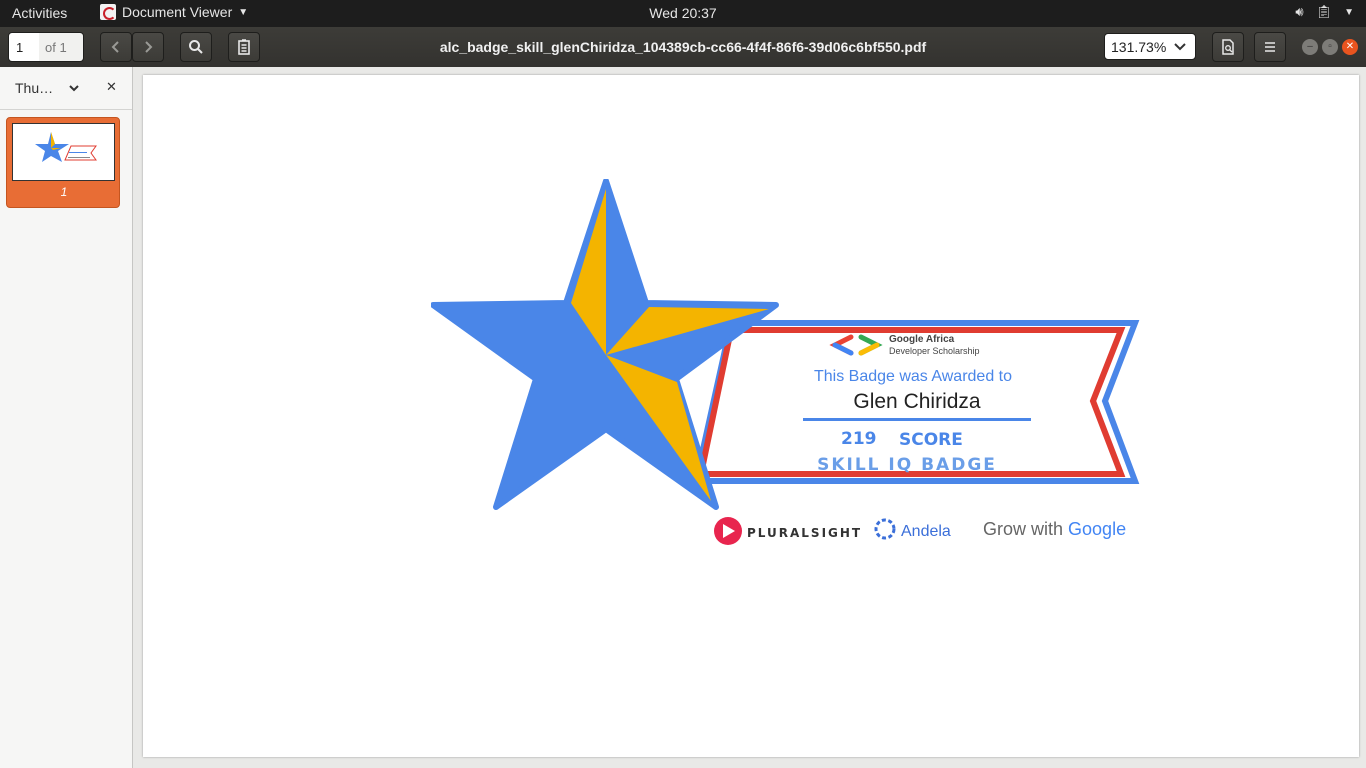 This screenshot has width=1366, height=768. What do you see at coordinates (931, 440) in the screenshot?
I see `badge-score-label: SCORE` at bounding box center [931, 440].